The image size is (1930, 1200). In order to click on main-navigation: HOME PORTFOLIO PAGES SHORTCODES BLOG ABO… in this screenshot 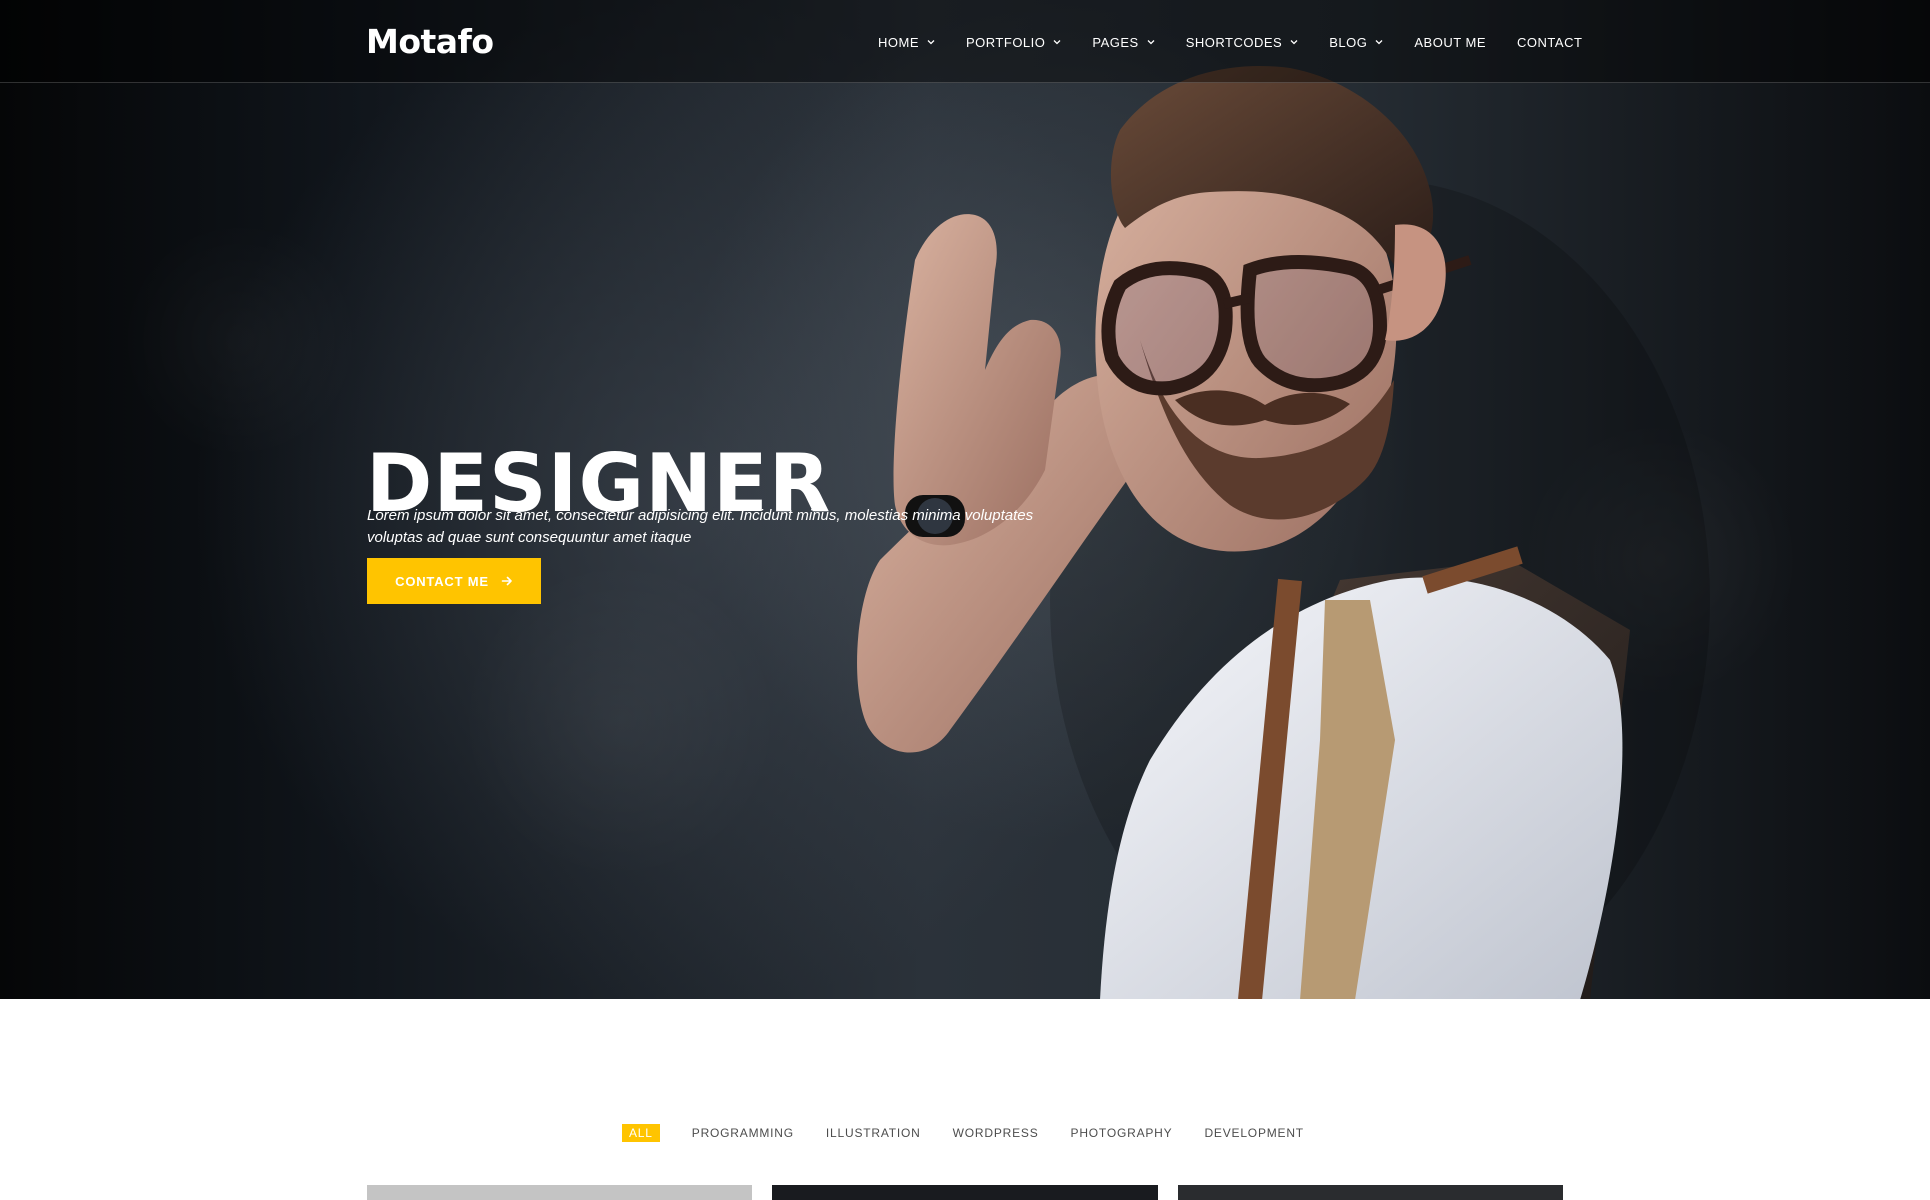, I will do `click(1230, 42)`.